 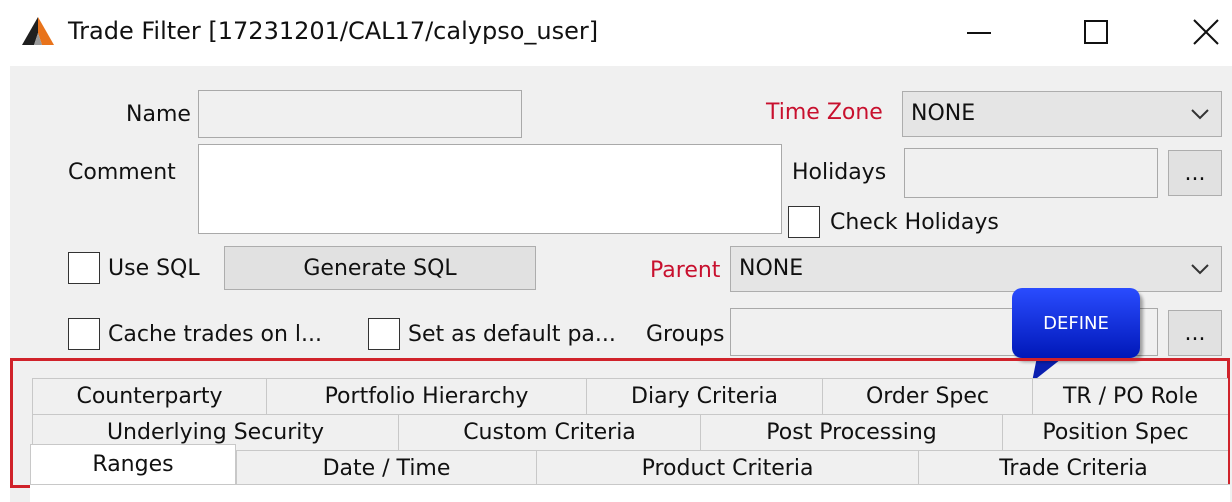 What do you see at coordinates (1130, 396) in the screenshot?
I see `tab-tr-po-role: TR / PO Role` at bounding box center [1130, 396].